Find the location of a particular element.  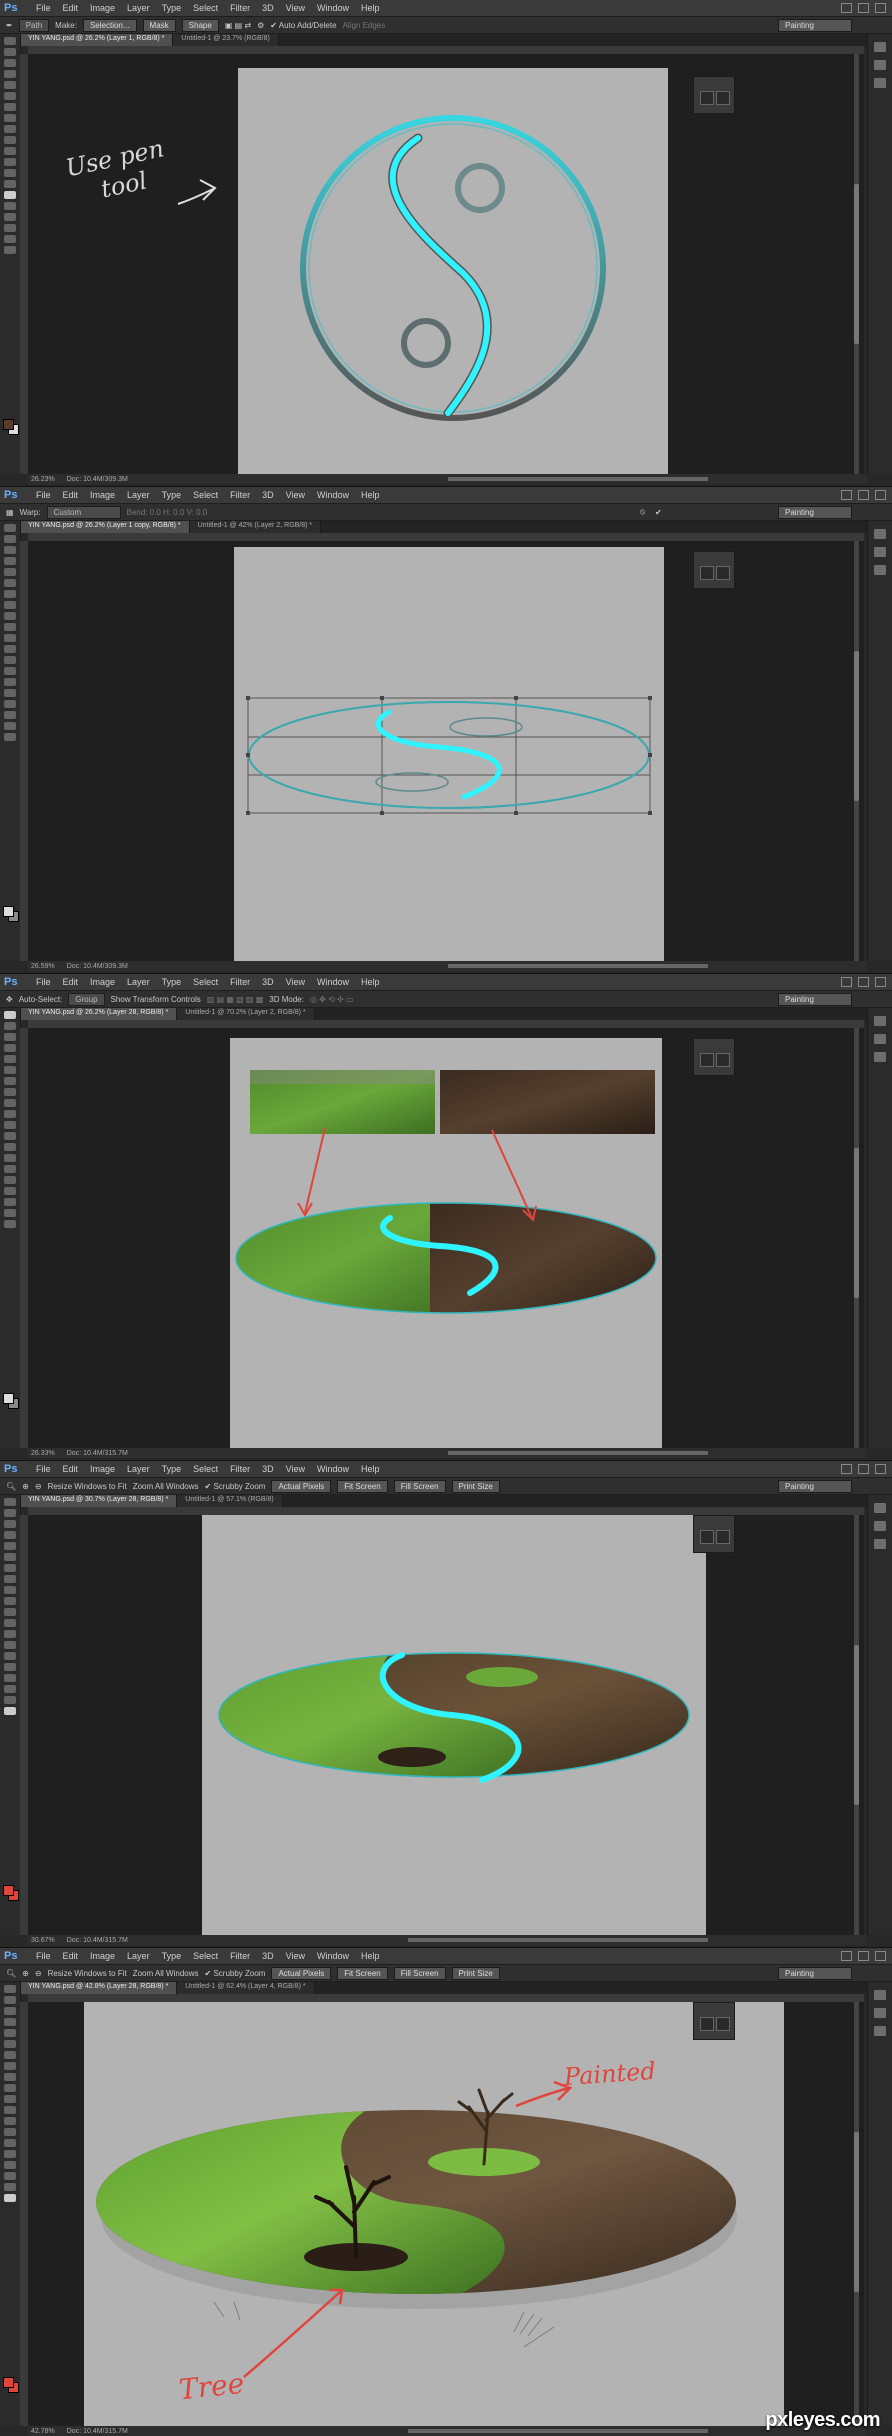

tab-untitled: Untitled-1 @ 57.1% (RGB/8) is located at coordinates (230, 1501).